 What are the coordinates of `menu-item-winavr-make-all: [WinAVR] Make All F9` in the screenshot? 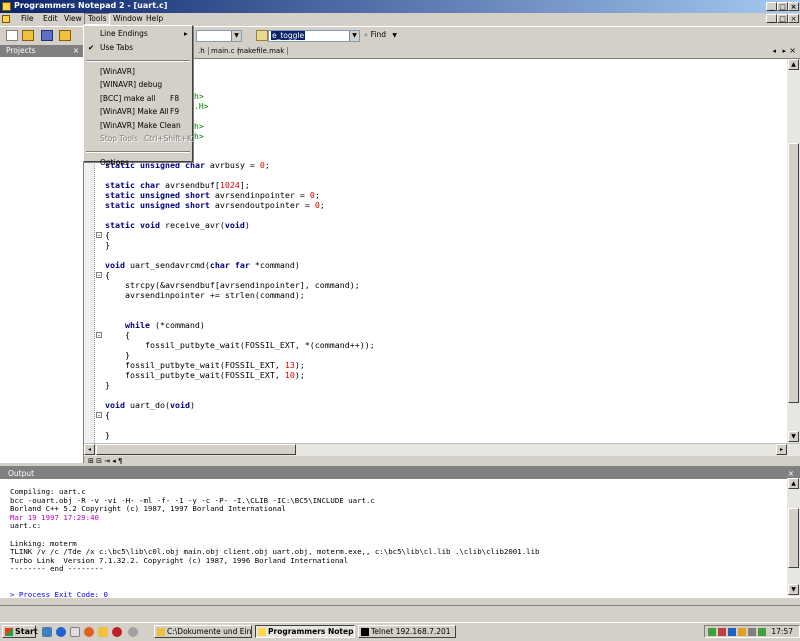 It's located at (138, 112).